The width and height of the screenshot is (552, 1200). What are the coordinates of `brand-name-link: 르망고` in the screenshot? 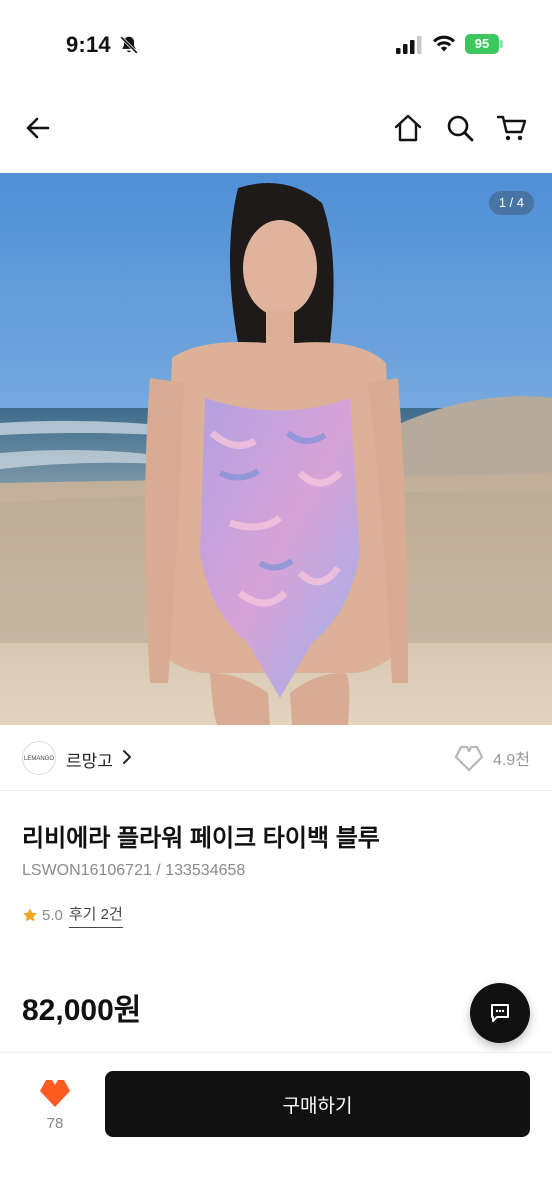 It's located at (89, 759).